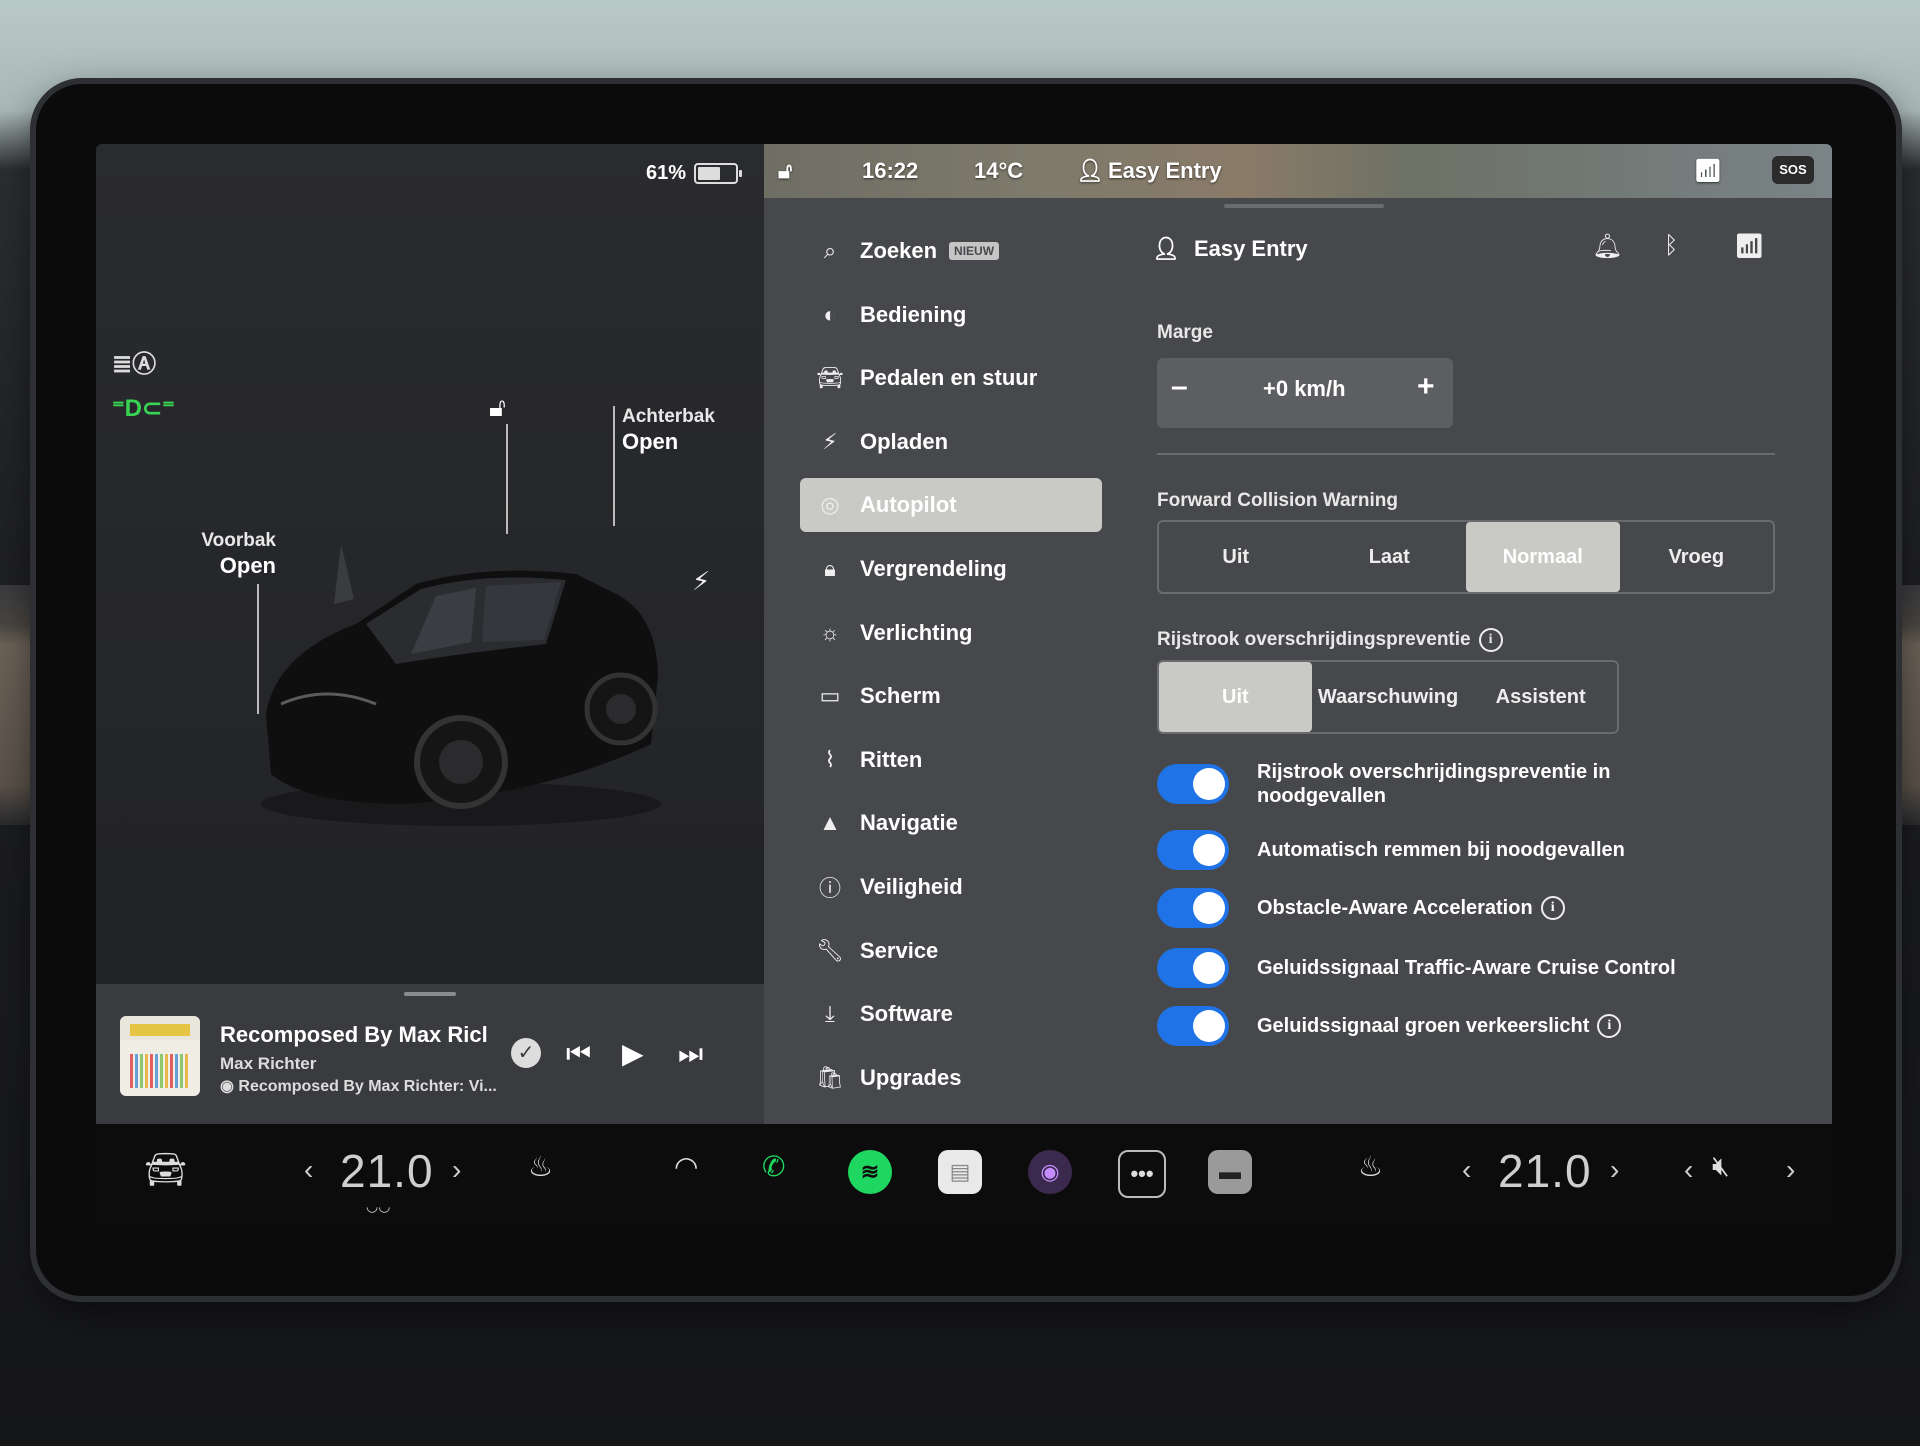  Describe the element at coordinates (1090, 171) in the screenshot. I see `profile-icon: 👤︎` at that location.